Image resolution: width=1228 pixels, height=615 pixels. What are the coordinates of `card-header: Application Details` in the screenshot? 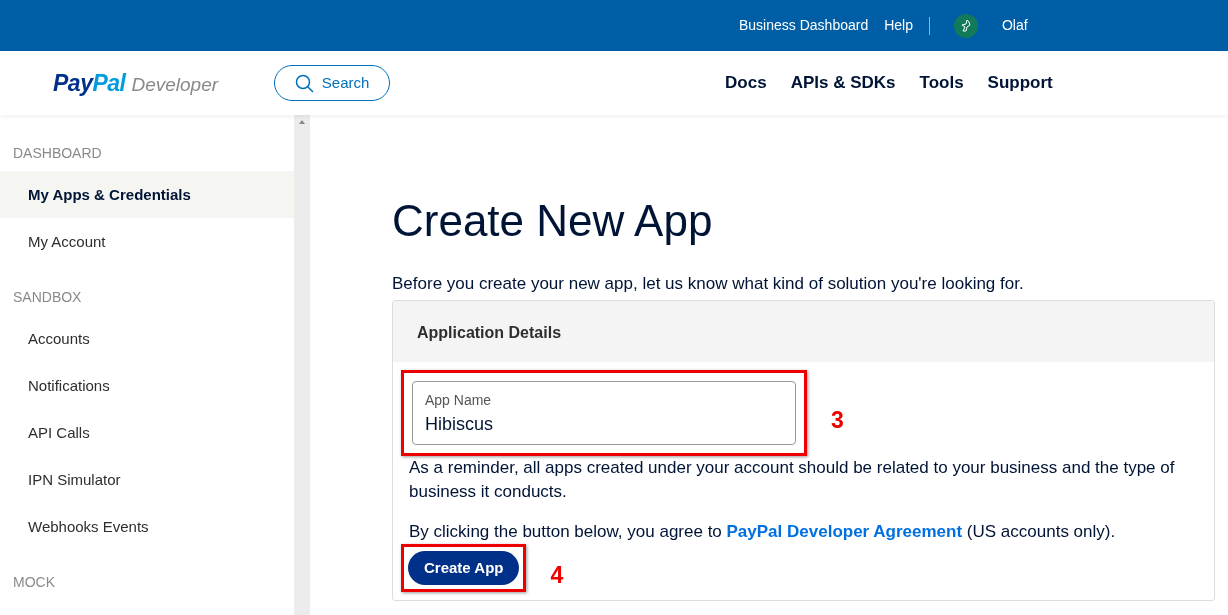 It's located at (803, 331).